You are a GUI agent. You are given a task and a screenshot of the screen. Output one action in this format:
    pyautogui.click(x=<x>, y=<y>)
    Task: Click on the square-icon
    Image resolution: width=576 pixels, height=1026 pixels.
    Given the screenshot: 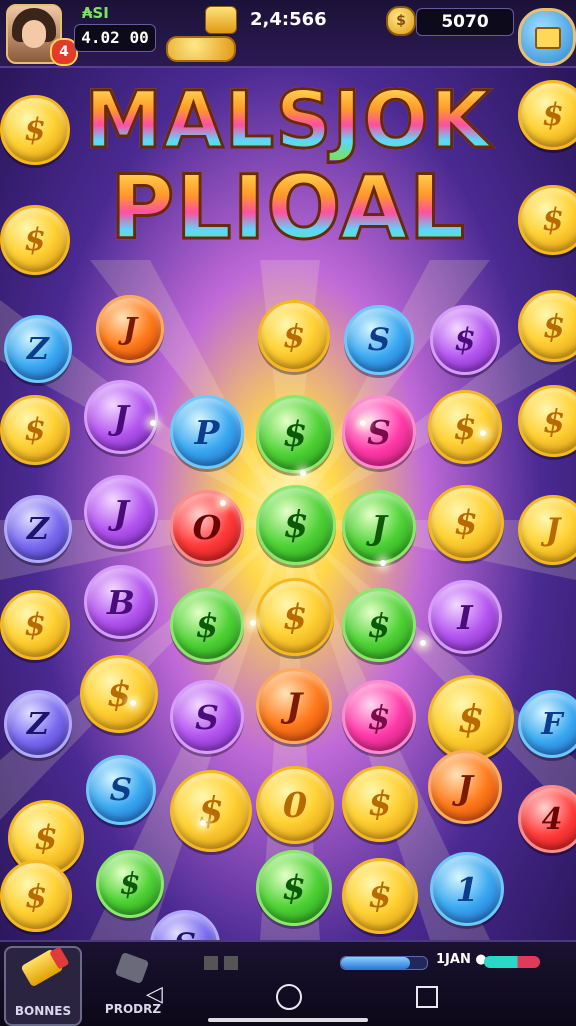 What is the action you would take?
    pyautogui.click(x=211, y=963)
    